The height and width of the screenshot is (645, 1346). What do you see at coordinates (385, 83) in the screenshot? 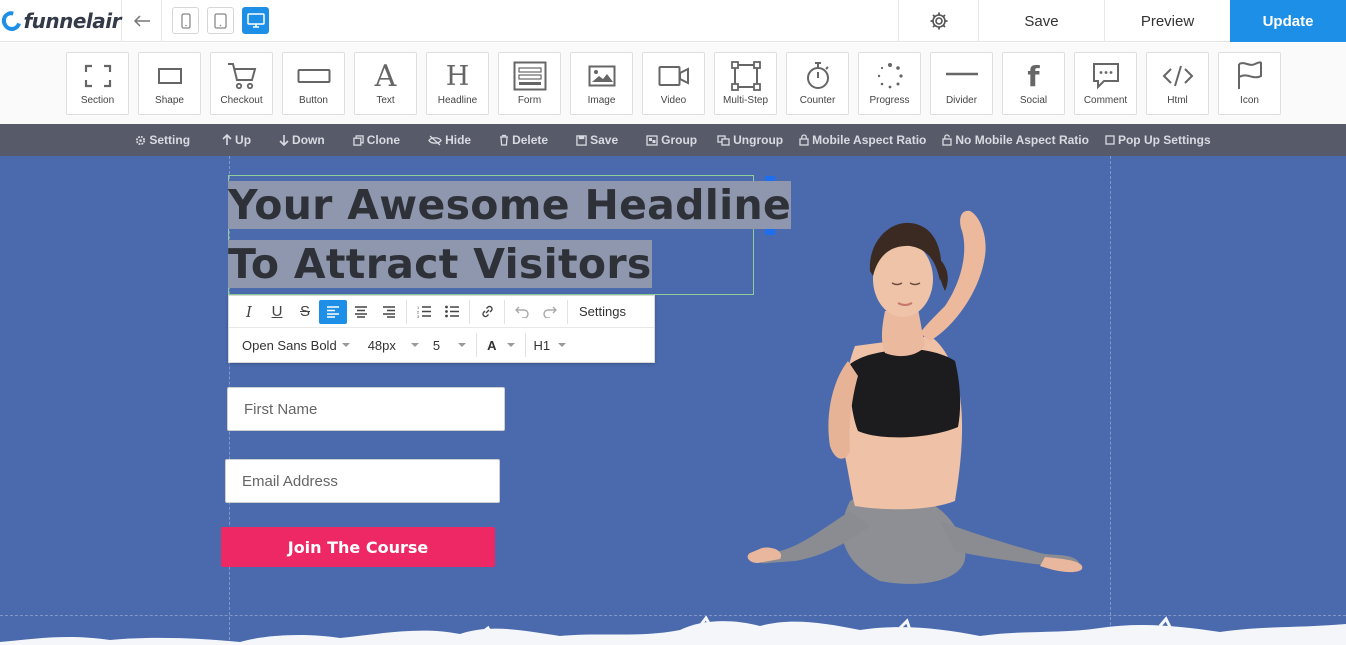
I see `palette-item-text: A Text` at bounding box center [385, 83].